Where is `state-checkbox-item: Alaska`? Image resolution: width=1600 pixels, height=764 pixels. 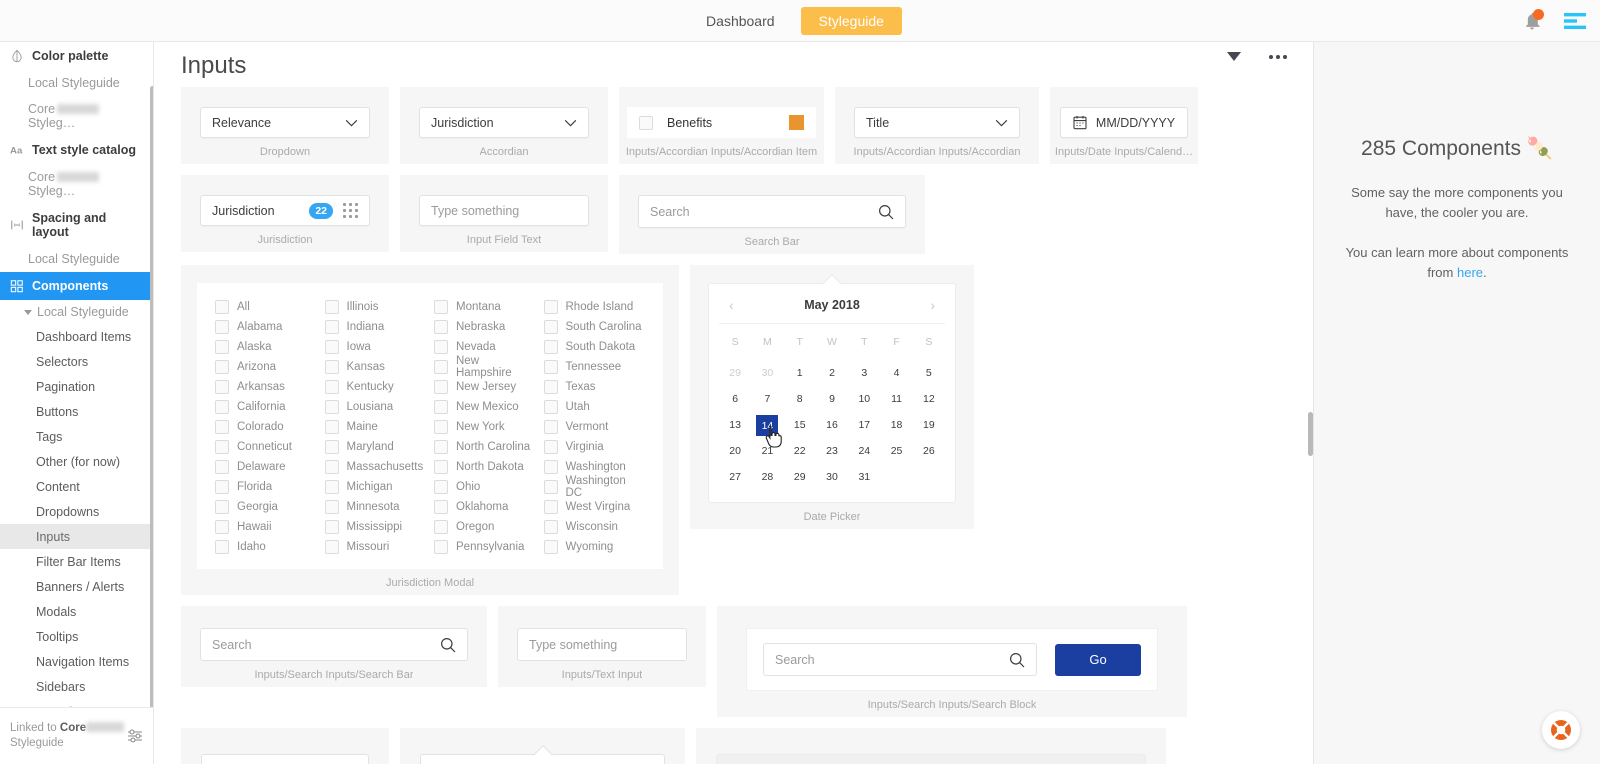
state-checkbox-item: Alaska is located at coordinates (266, 347).